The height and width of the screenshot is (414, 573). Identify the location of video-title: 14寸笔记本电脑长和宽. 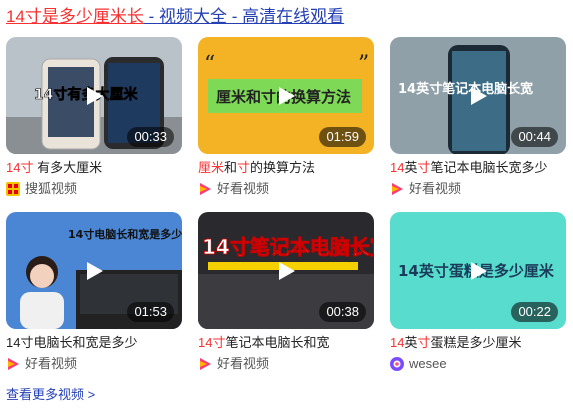
(286, 343).